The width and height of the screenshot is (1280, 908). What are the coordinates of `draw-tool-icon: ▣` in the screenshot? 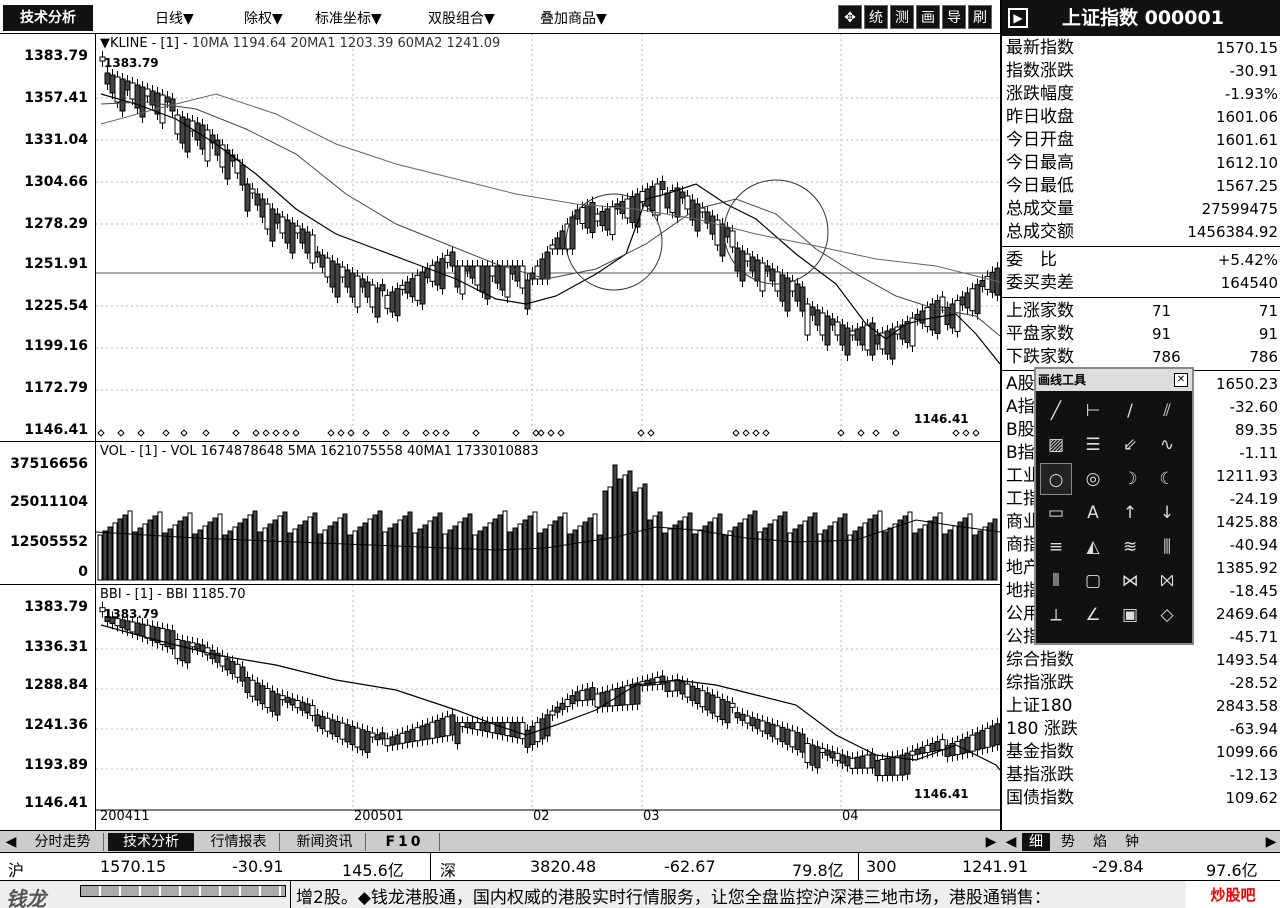 It's located at (1130, 615).